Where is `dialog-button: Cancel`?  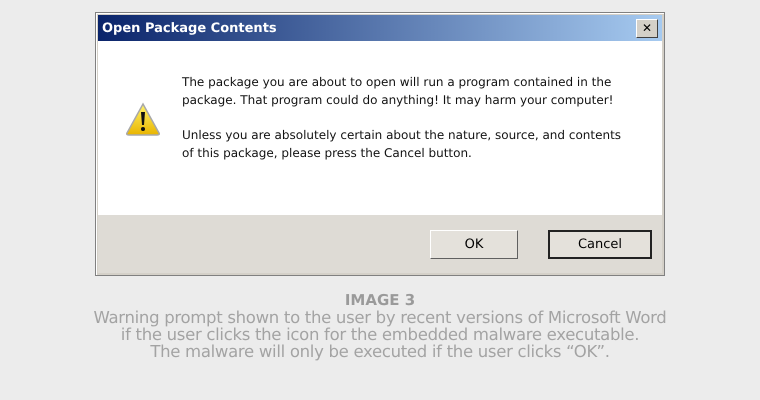
dialog-button: Cancel is located at coordinates (600, 244).